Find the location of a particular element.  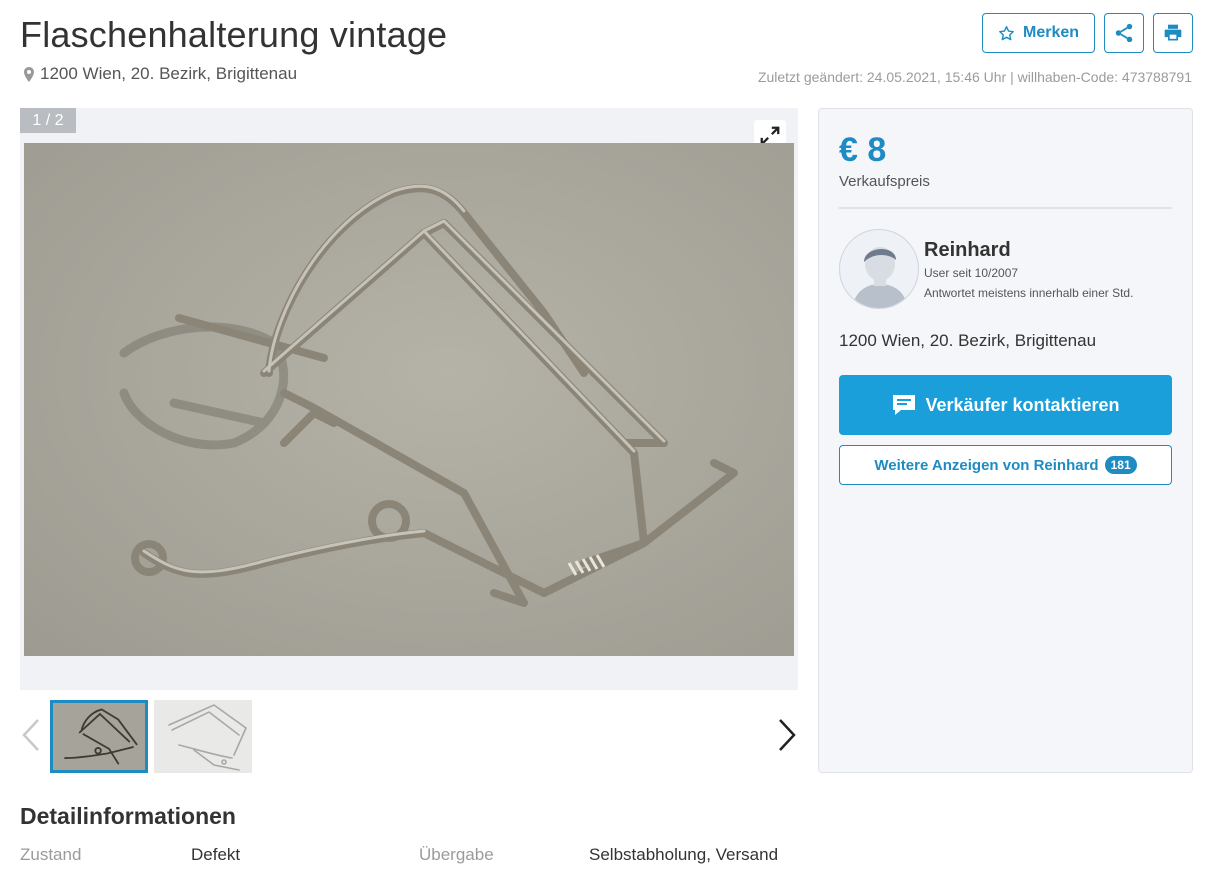

next-image-button is located at coordinates (787, 737).